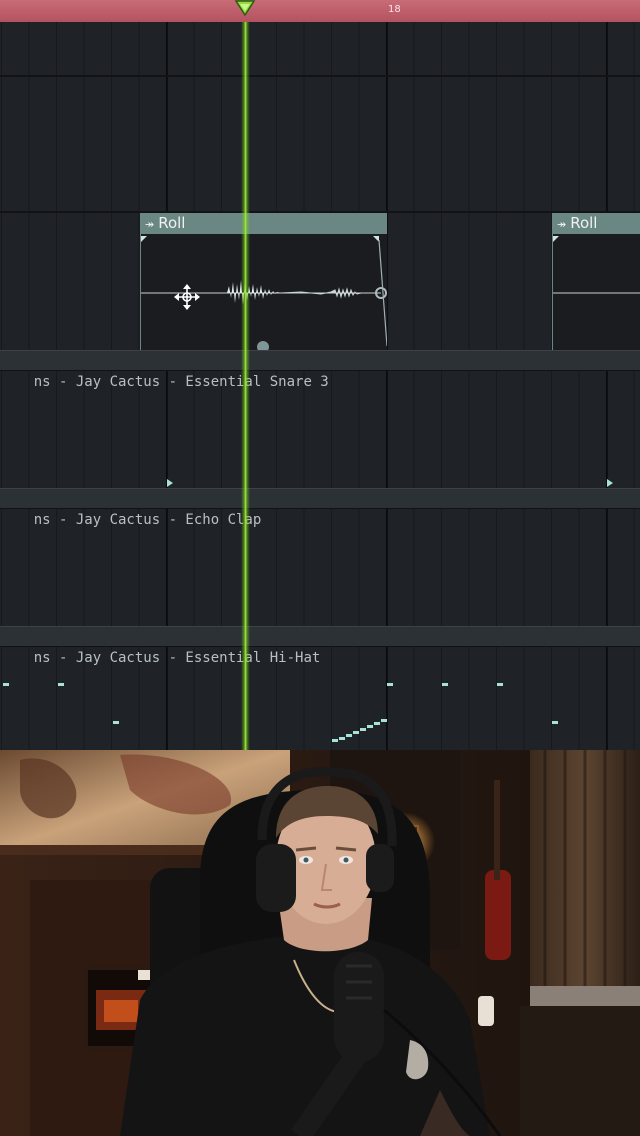  What do you see at coordinates (245, 9) in the screenshot?
I see `playhead-marker-icon` at bounding box center [245, 9].